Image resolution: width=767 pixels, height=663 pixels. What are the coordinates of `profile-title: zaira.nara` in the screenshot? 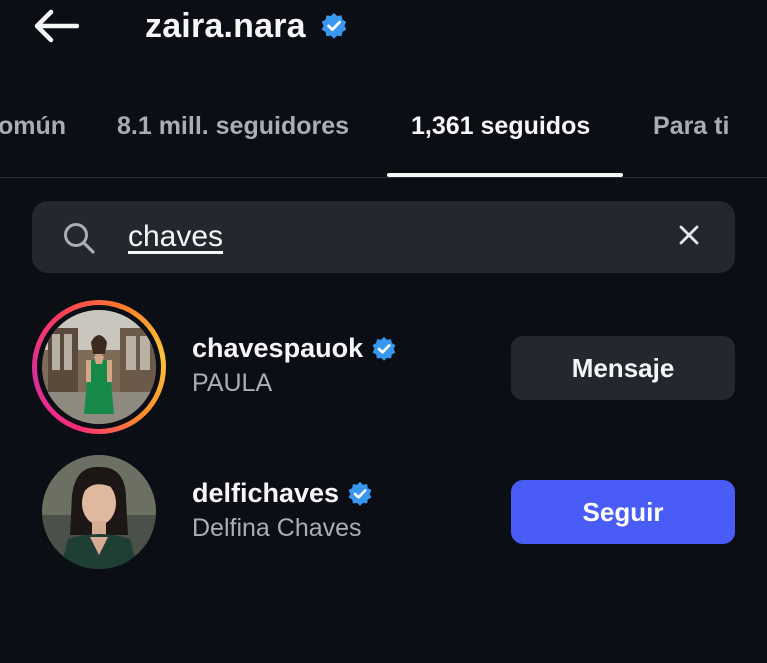 It's located at (246, 26).